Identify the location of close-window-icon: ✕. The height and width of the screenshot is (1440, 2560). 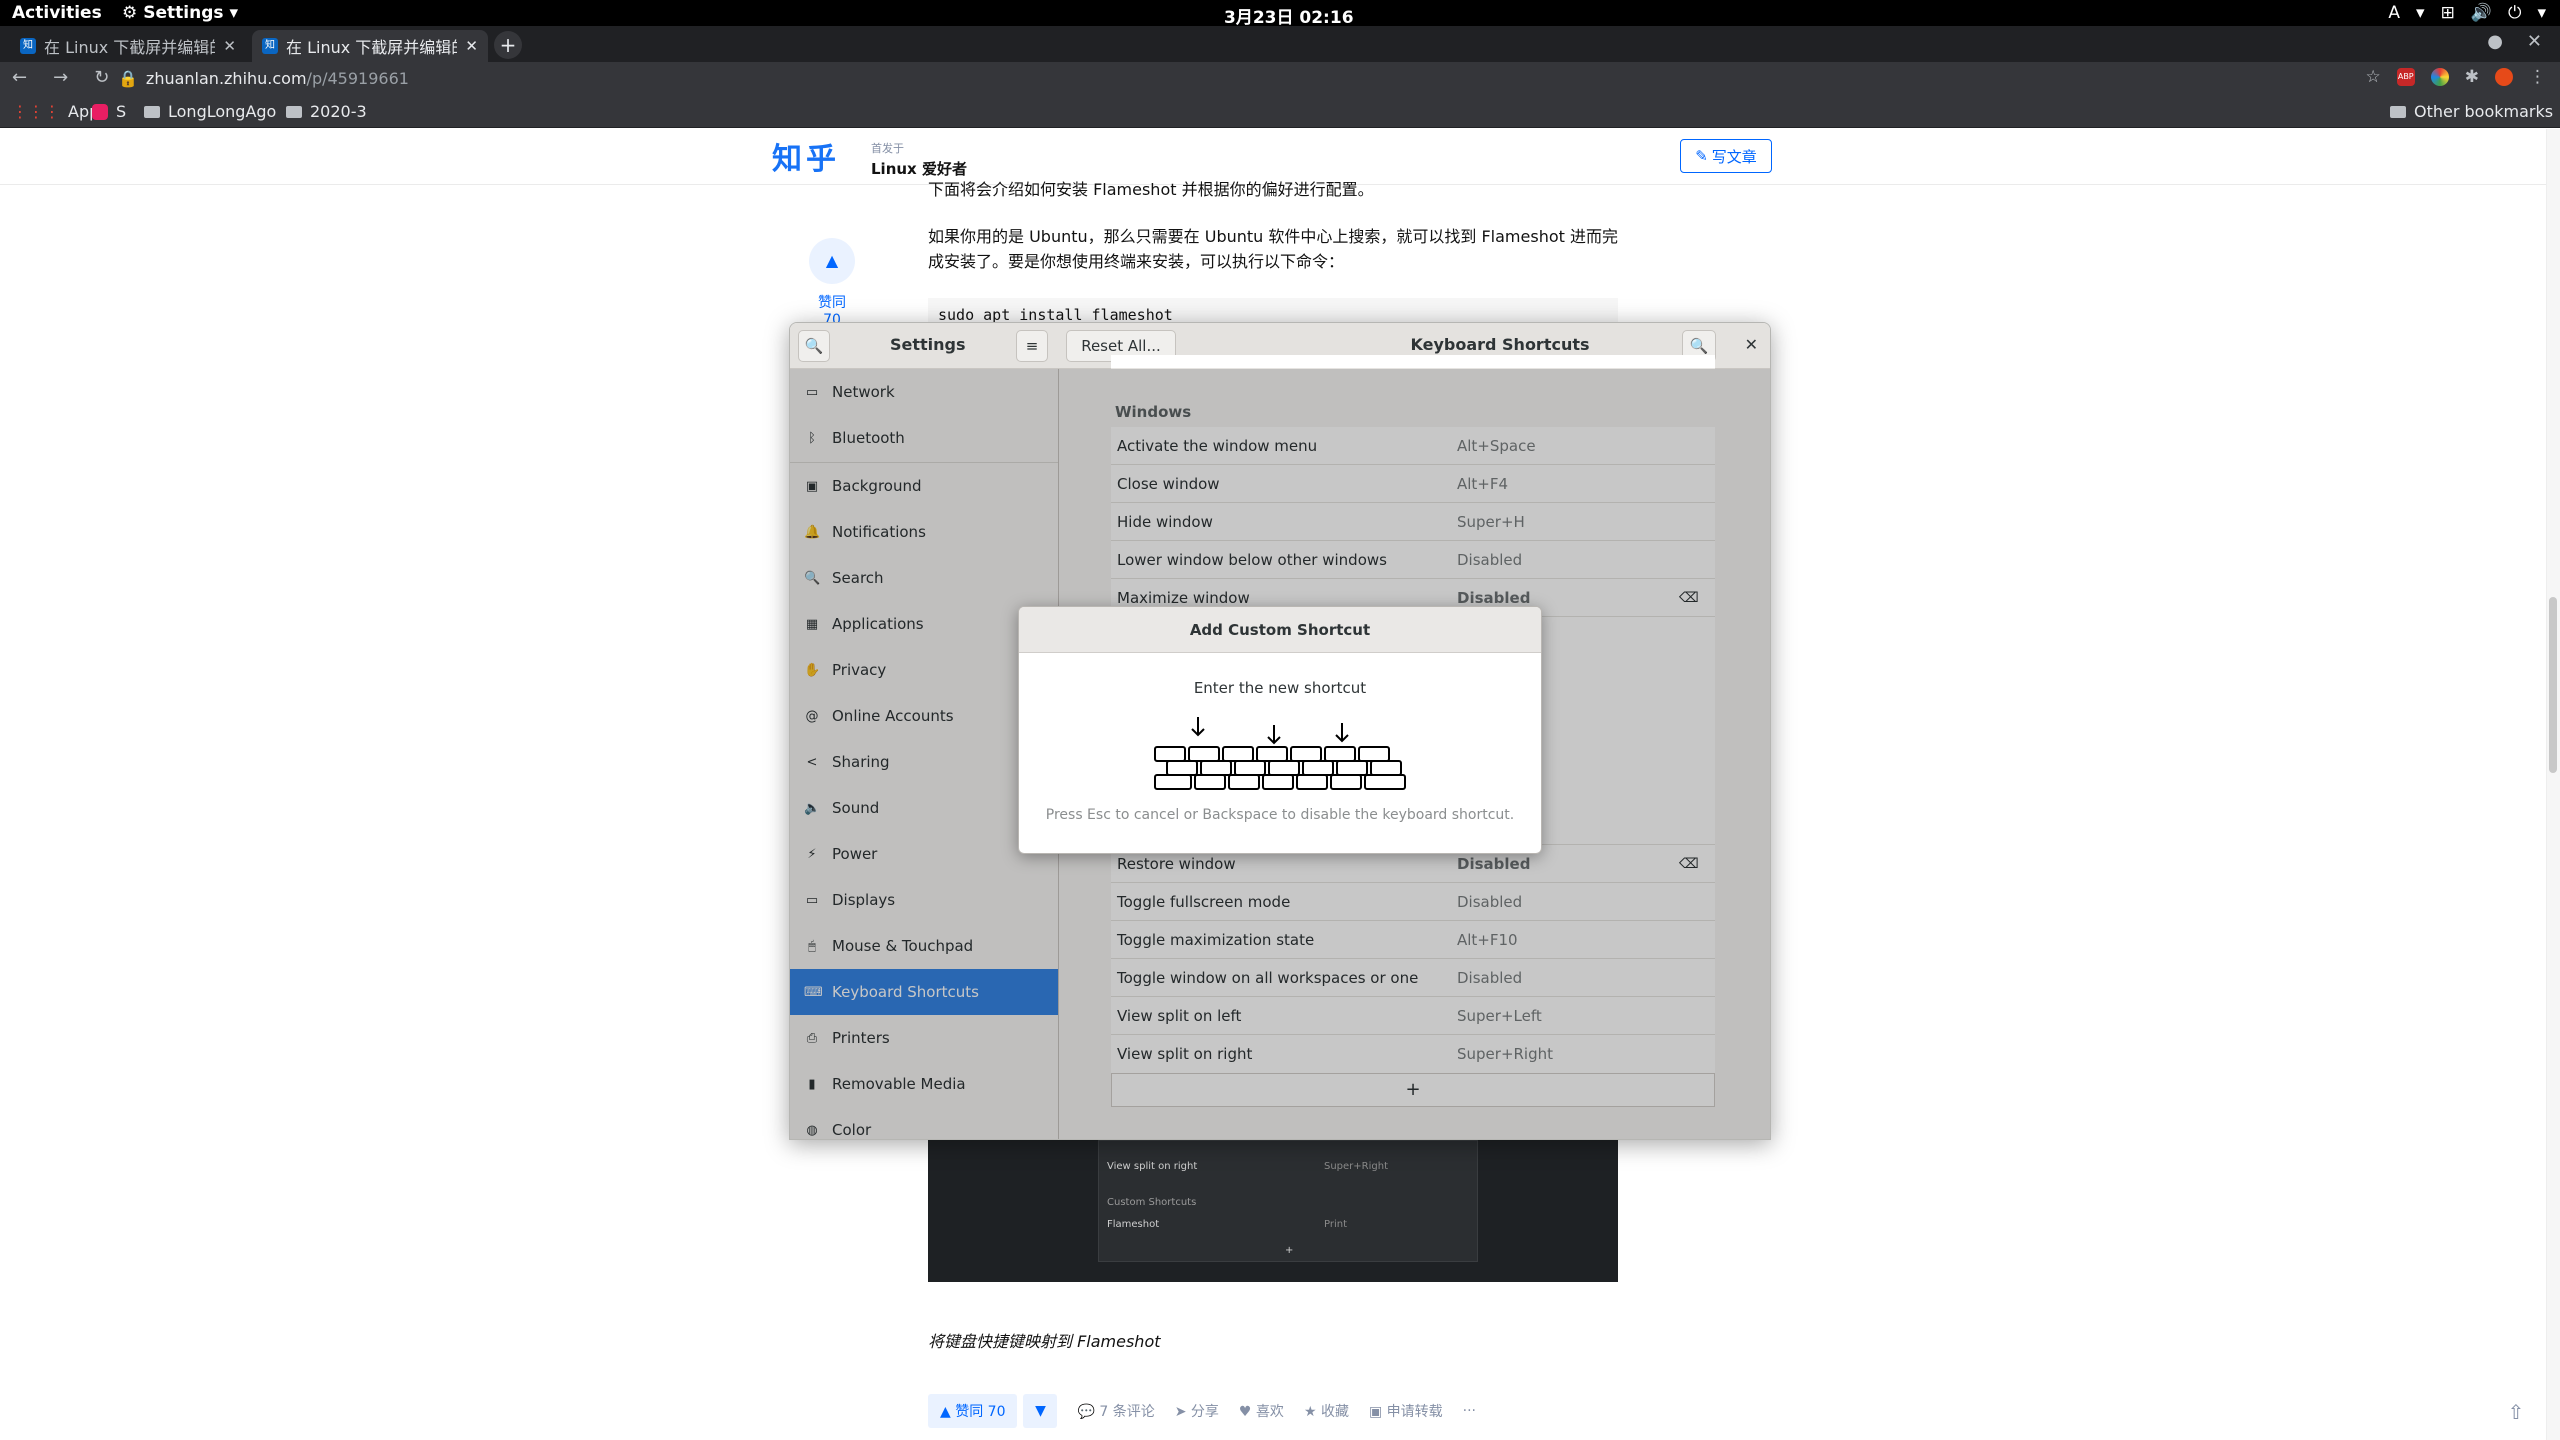
(2534, 41).